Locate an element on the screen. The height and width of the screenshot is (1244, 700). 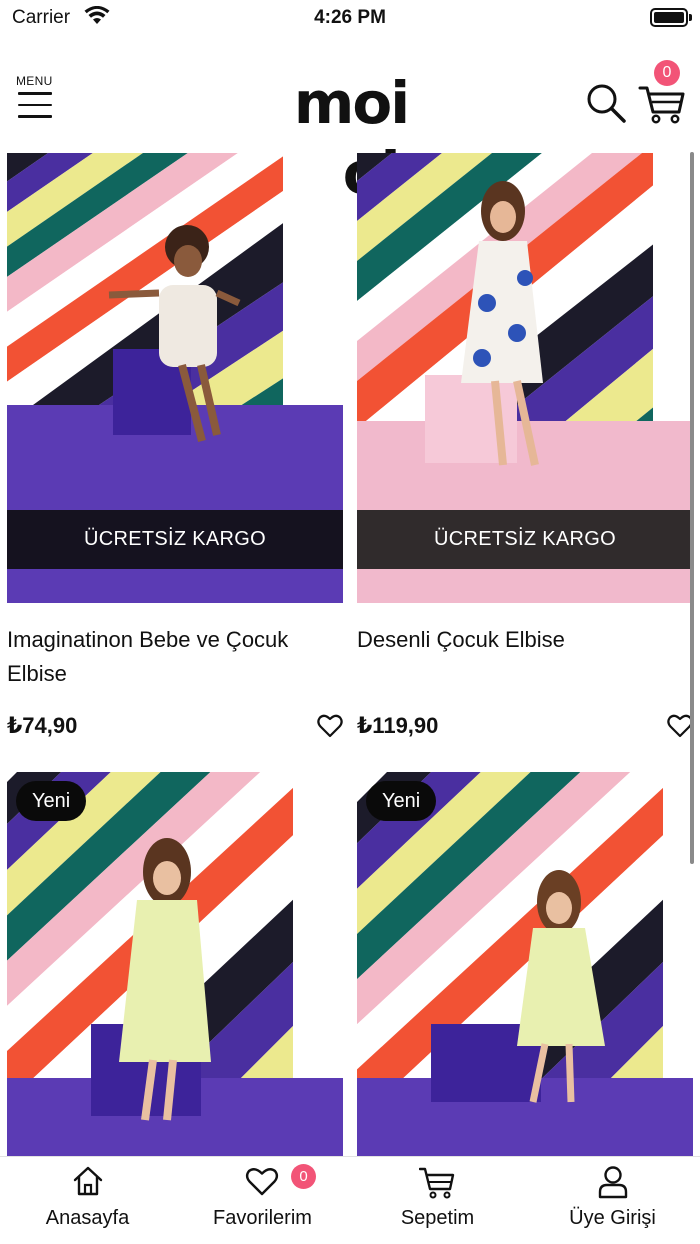
tab-home: Anasayfa is located at coordinates (87, 1200).